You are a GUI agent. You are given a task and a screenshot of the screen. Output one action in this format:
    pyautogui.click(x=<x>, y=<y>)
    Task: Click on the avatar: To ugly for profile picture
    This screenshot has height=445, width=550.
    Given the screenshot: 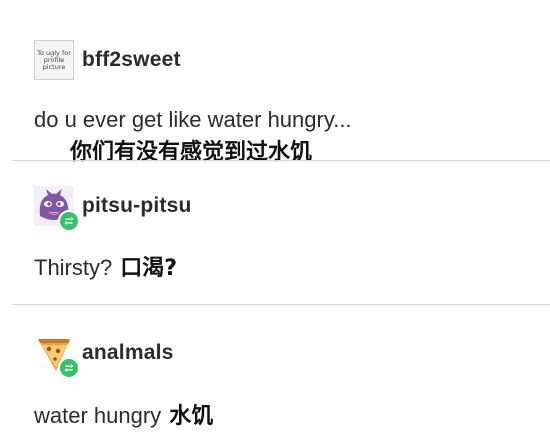 What is the action you would take?
    pyautogui.click(x=54, y=60)
    